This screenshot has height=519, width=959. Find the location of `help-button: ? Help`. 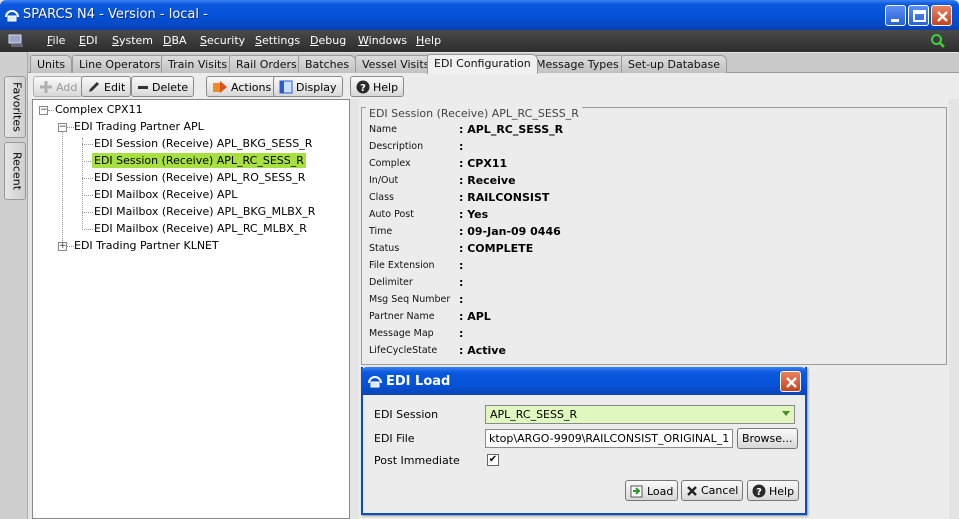

help-button: ? Help is located at coordinates (377, 86).